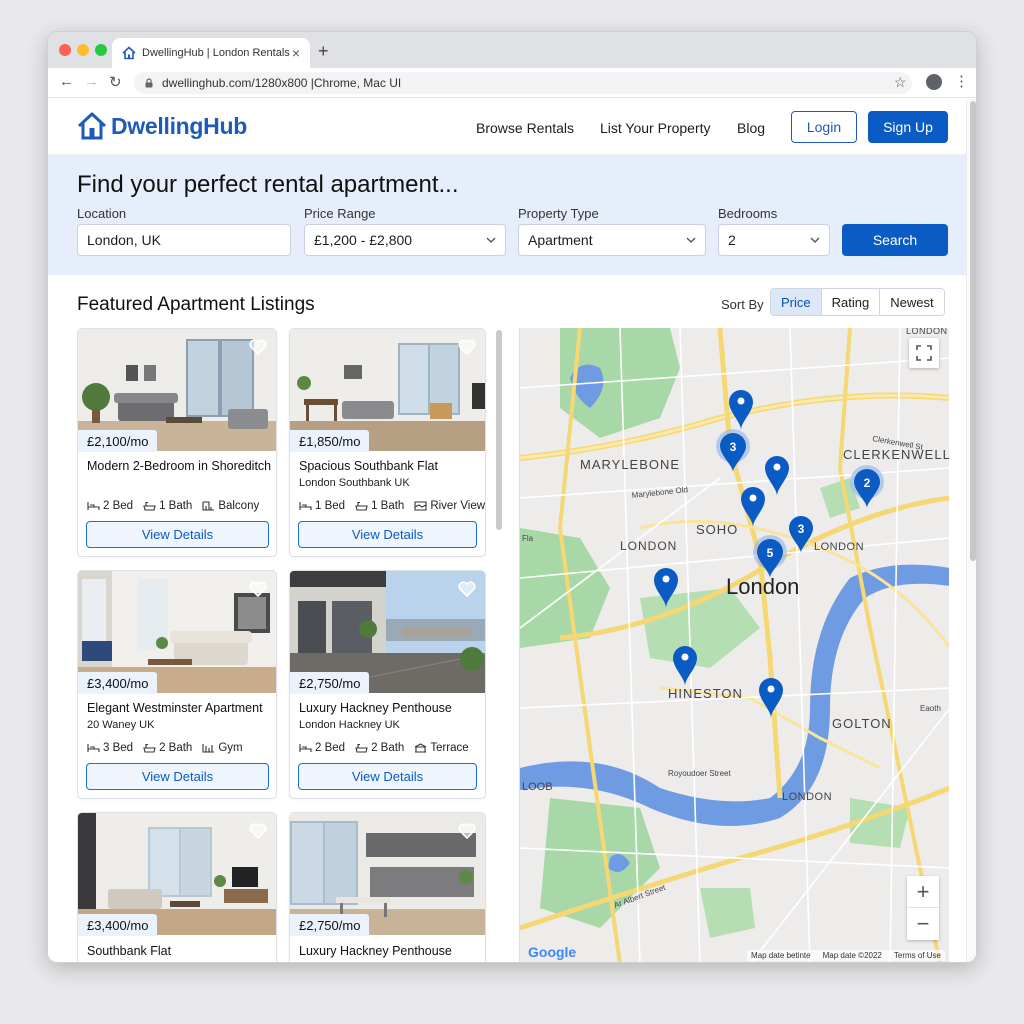 The image size is (1024, 1024). What do you see at coordinates (330, 748) in the screenshot?
I see `bed-count: 2 Bed` at bounding box center [330, 748].